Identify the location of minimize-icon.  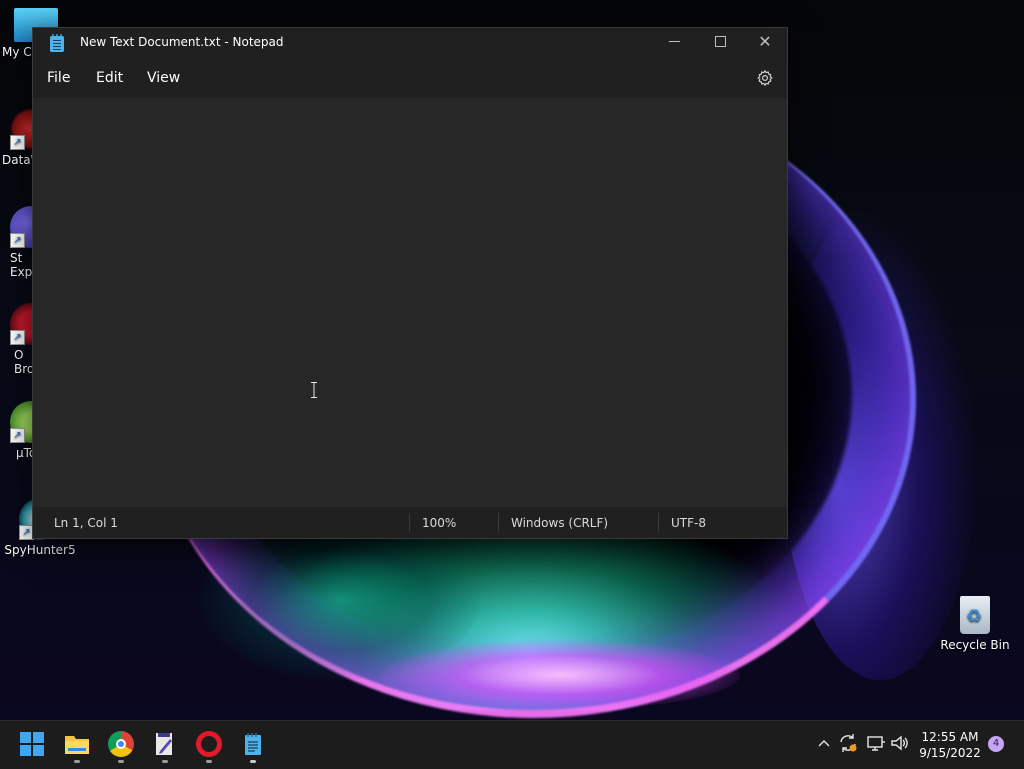
(674, 41).